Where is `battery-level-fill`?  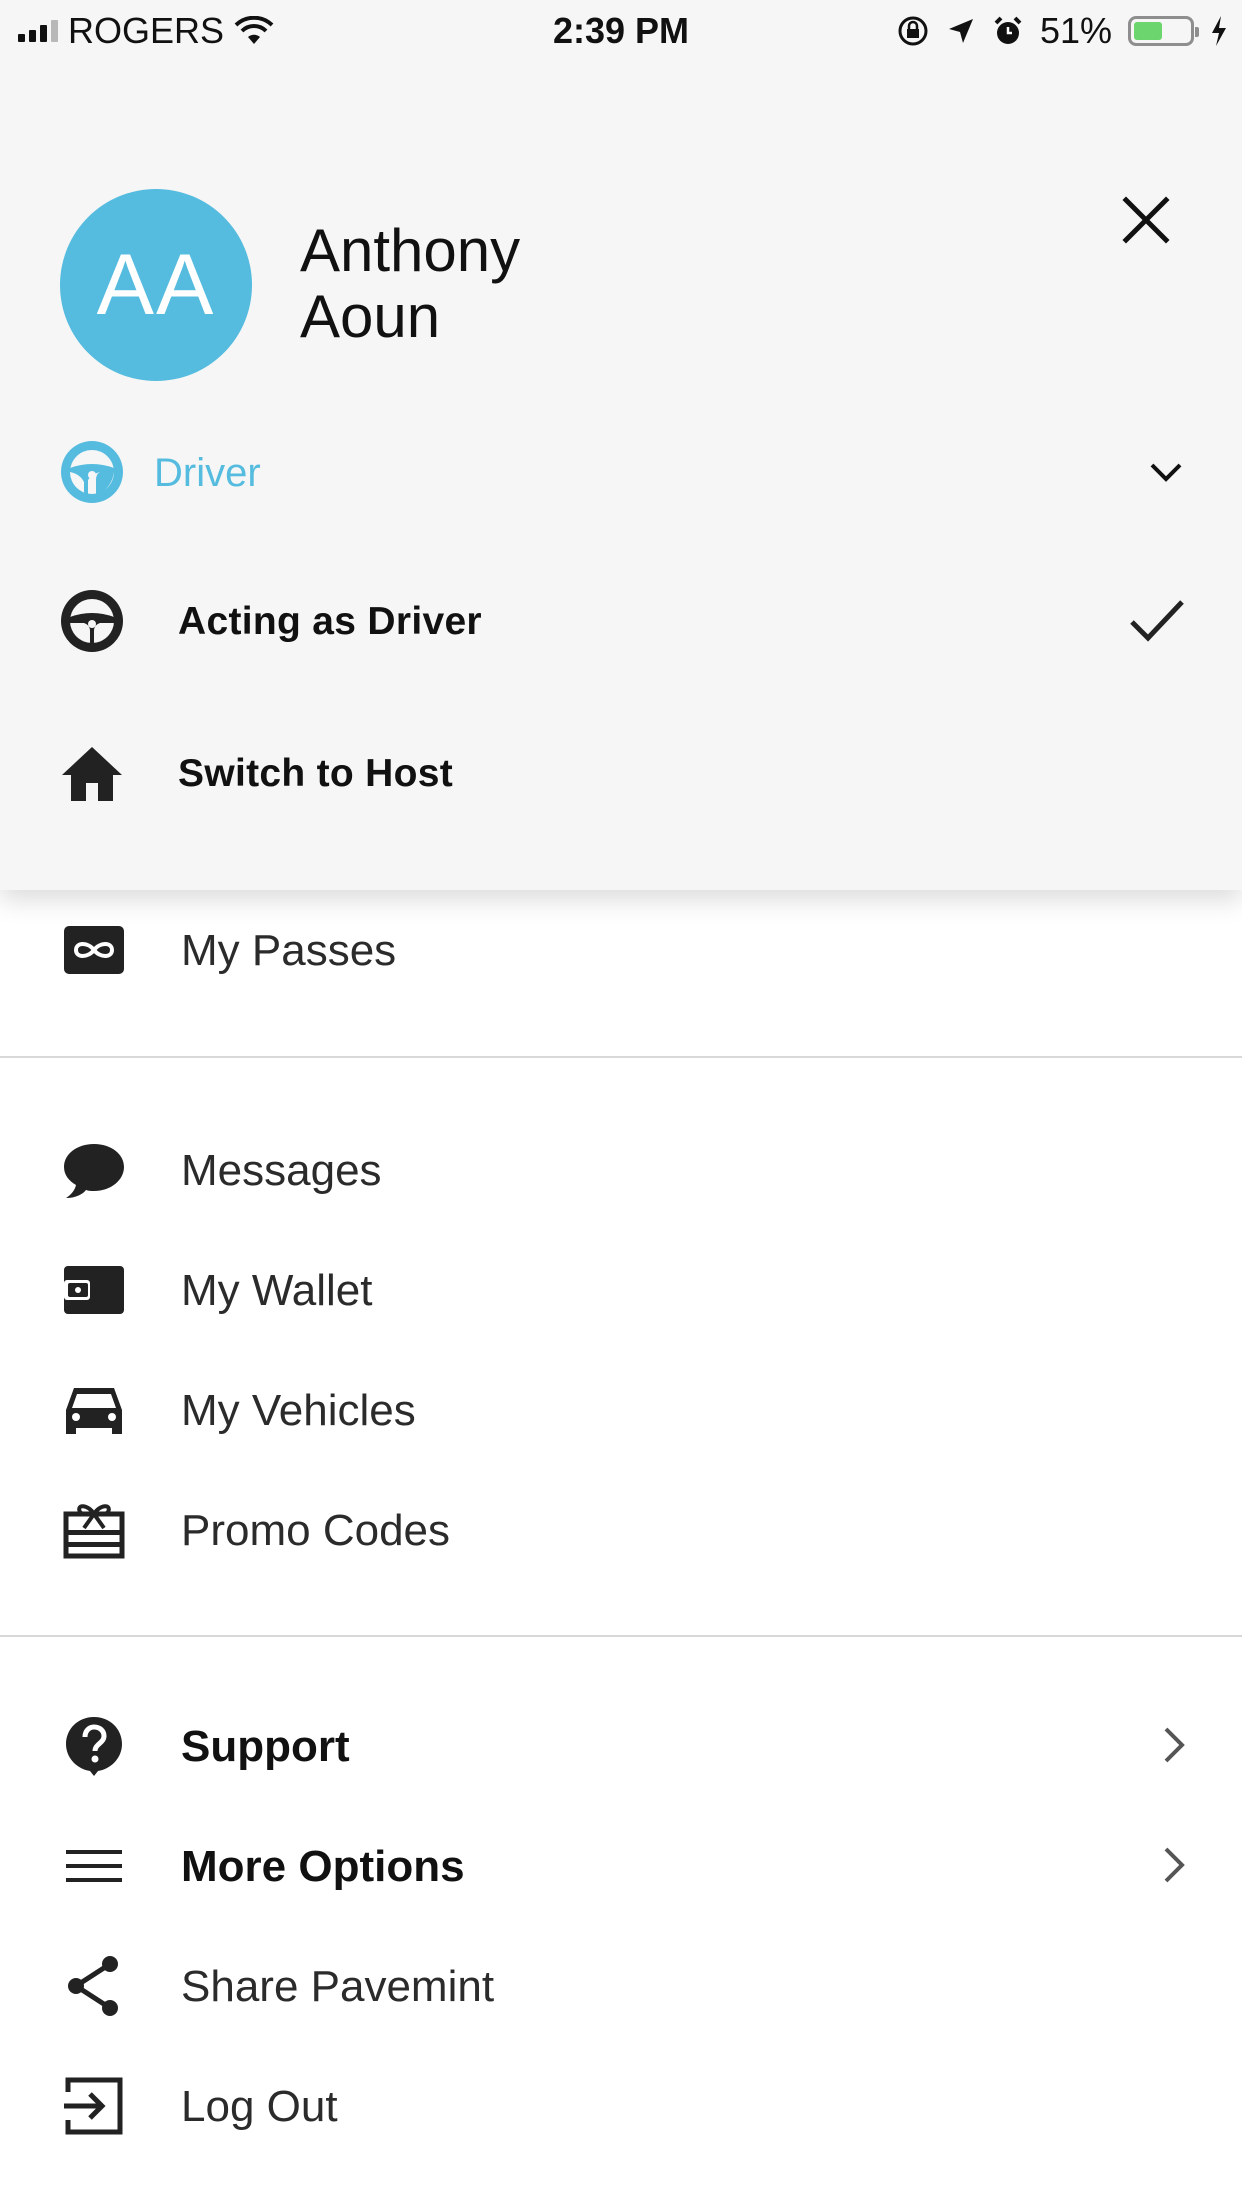 battery-level-fill is located at coordinates (1148, 31).